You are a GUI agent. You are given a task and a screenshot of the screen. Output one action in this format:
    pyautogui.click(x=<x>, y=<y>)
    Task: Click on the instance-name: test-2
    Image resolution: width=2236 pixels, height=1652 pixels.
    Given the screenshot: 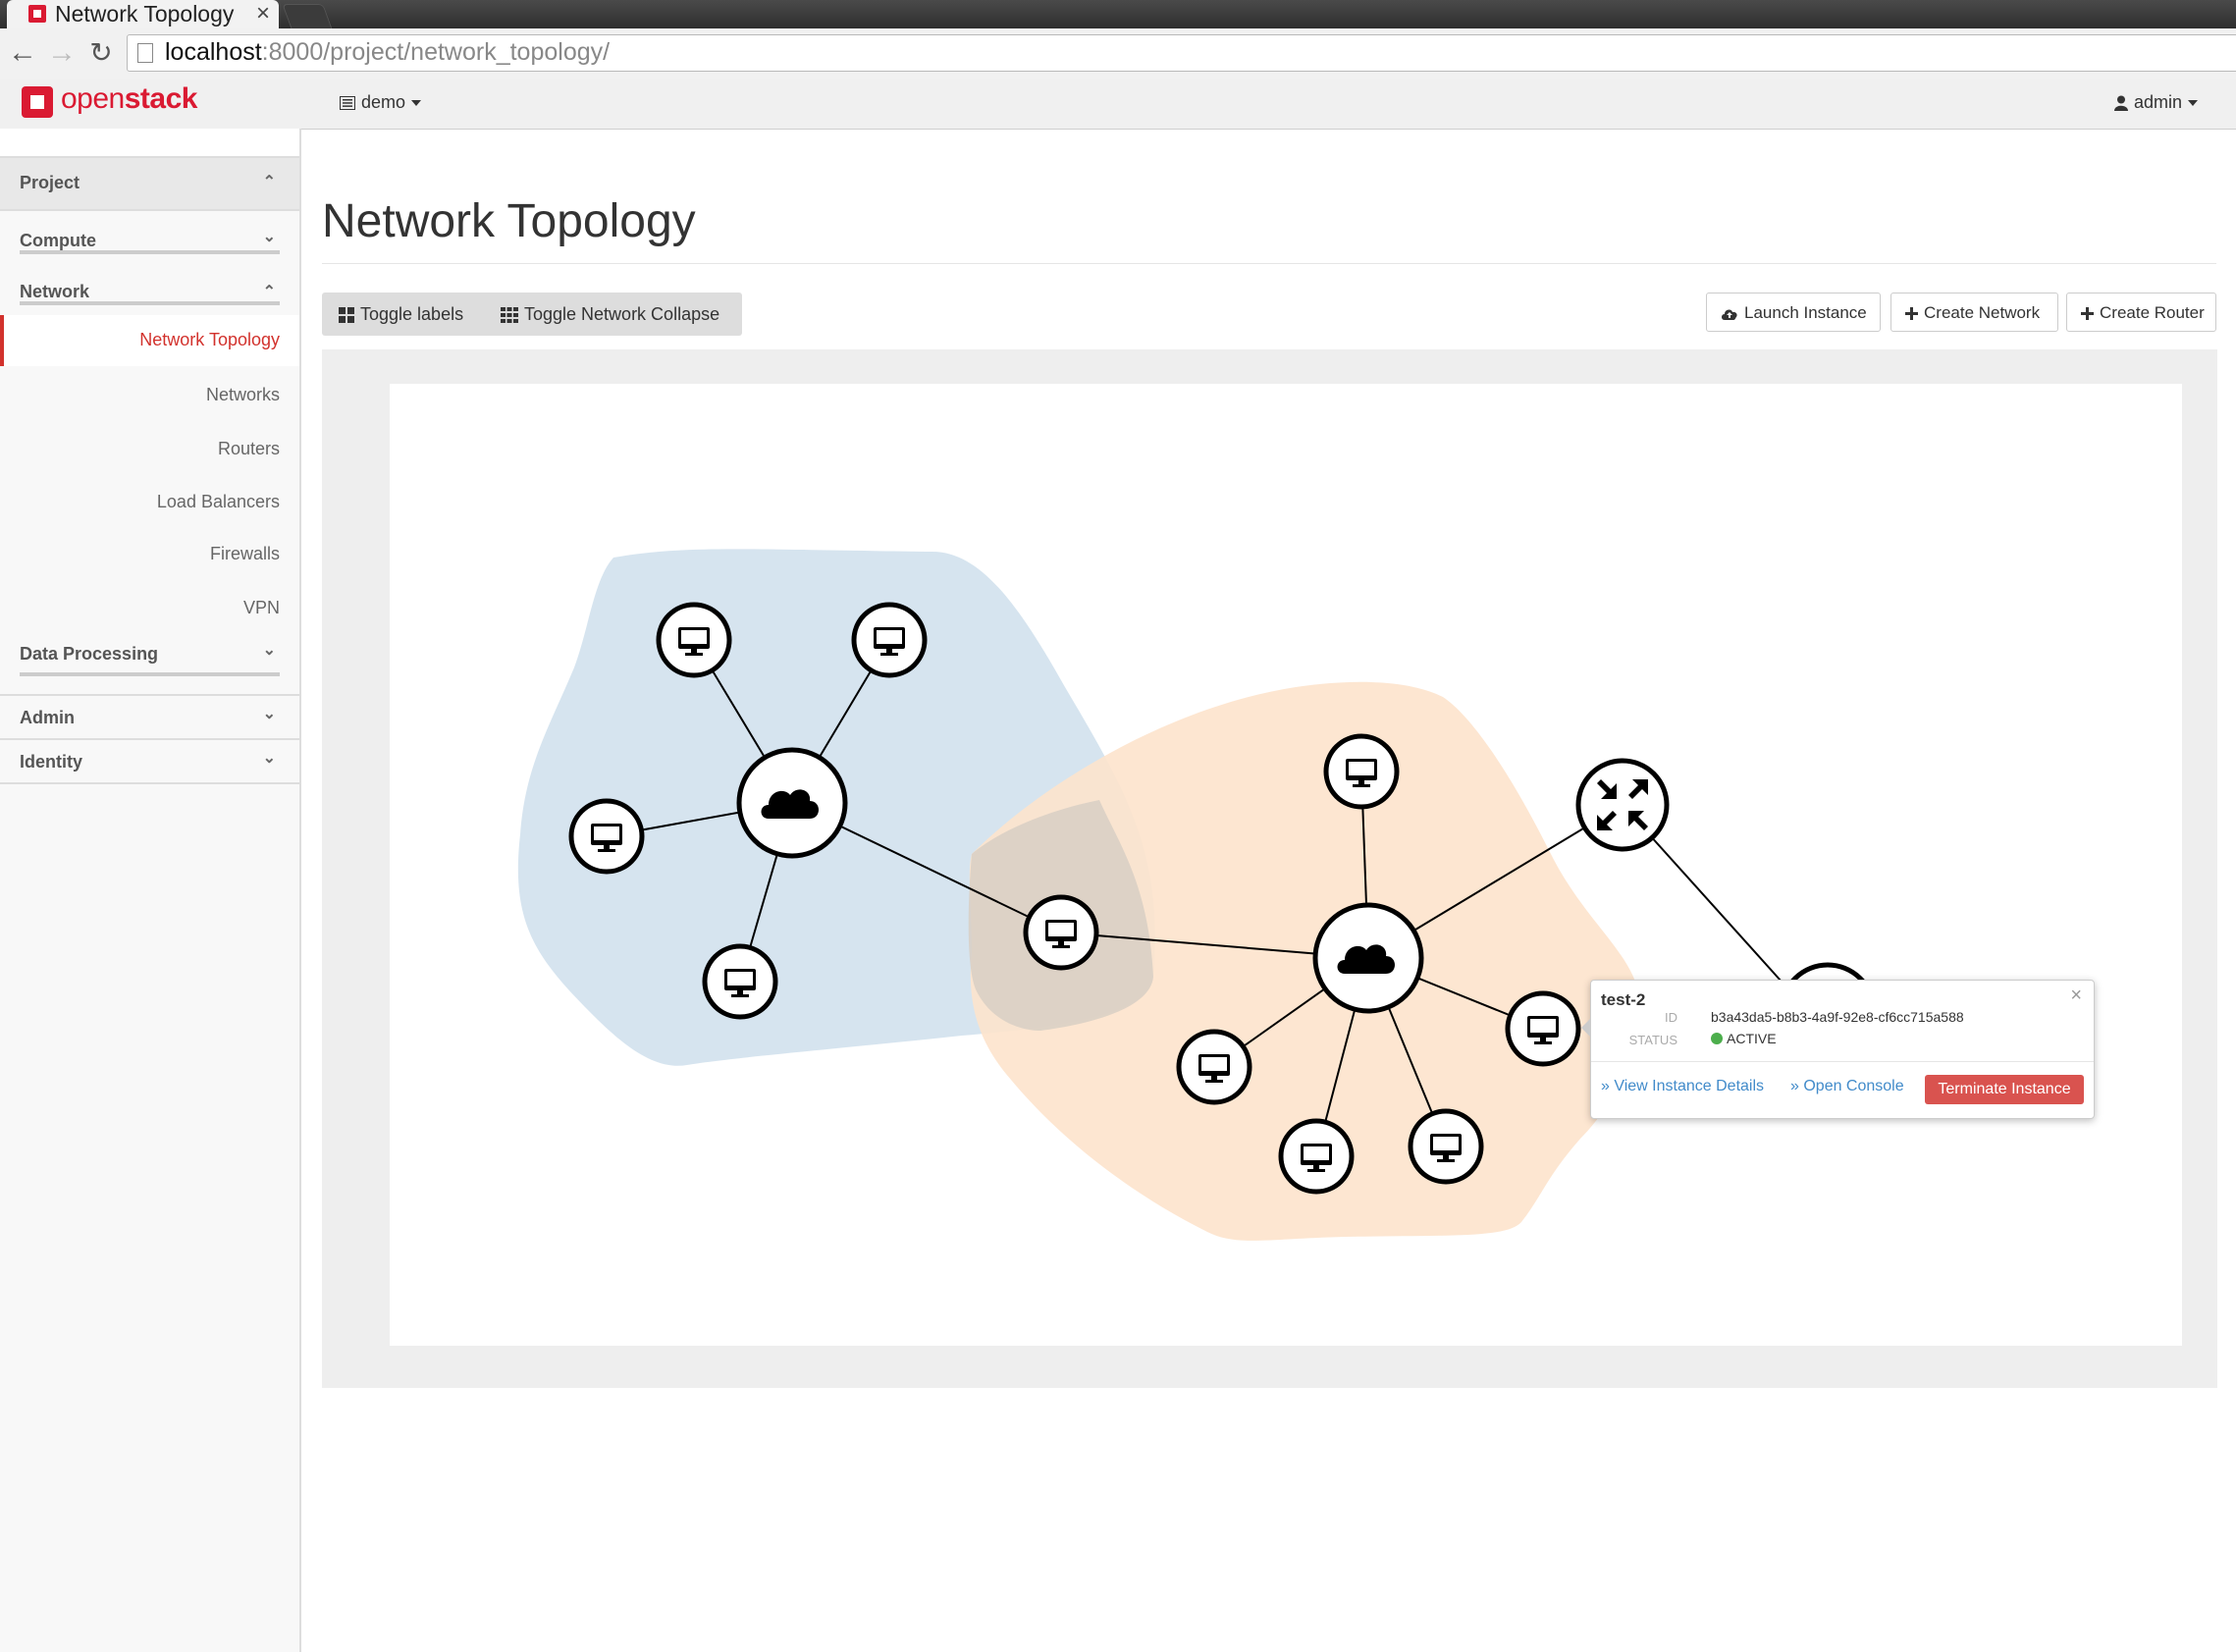 What is the action you would take?
    pyautogui.click(x=1623, y=999)
    